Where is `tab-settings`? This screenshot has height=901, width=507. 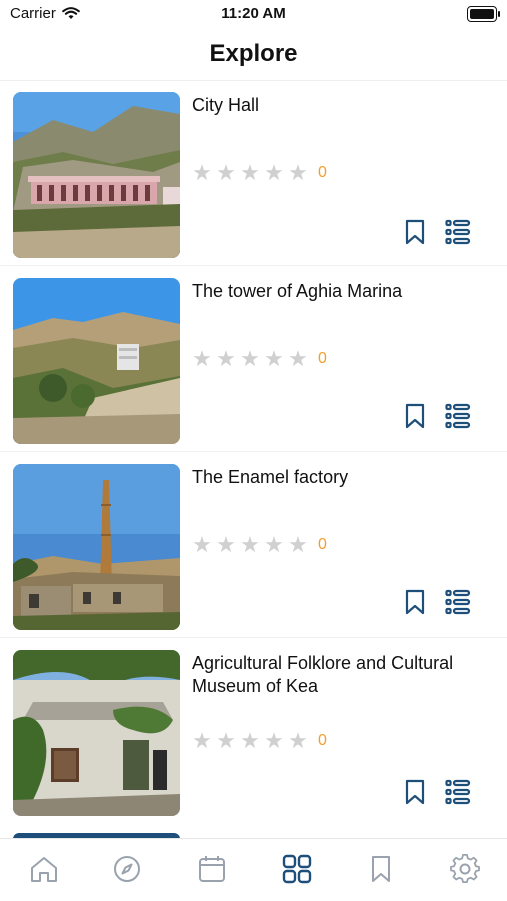
tab-settings is located at coordinates (465, 869).